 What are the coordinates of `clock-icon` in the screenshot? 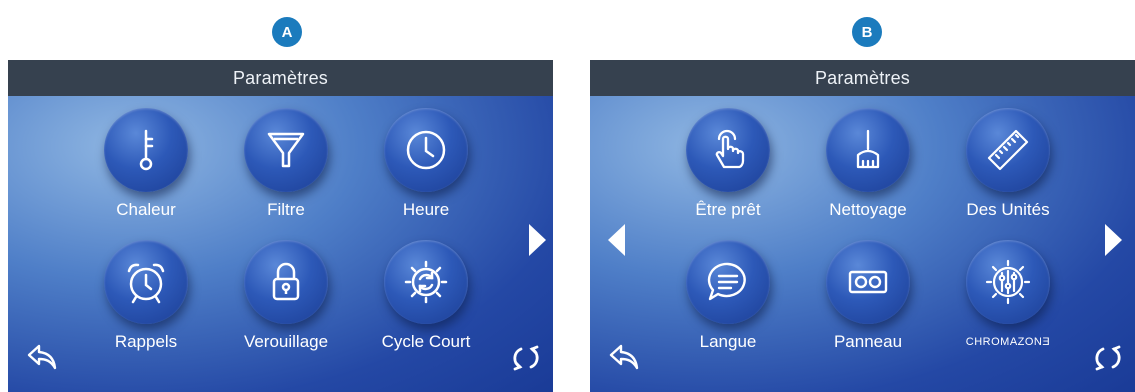 It's located at (426, 150).